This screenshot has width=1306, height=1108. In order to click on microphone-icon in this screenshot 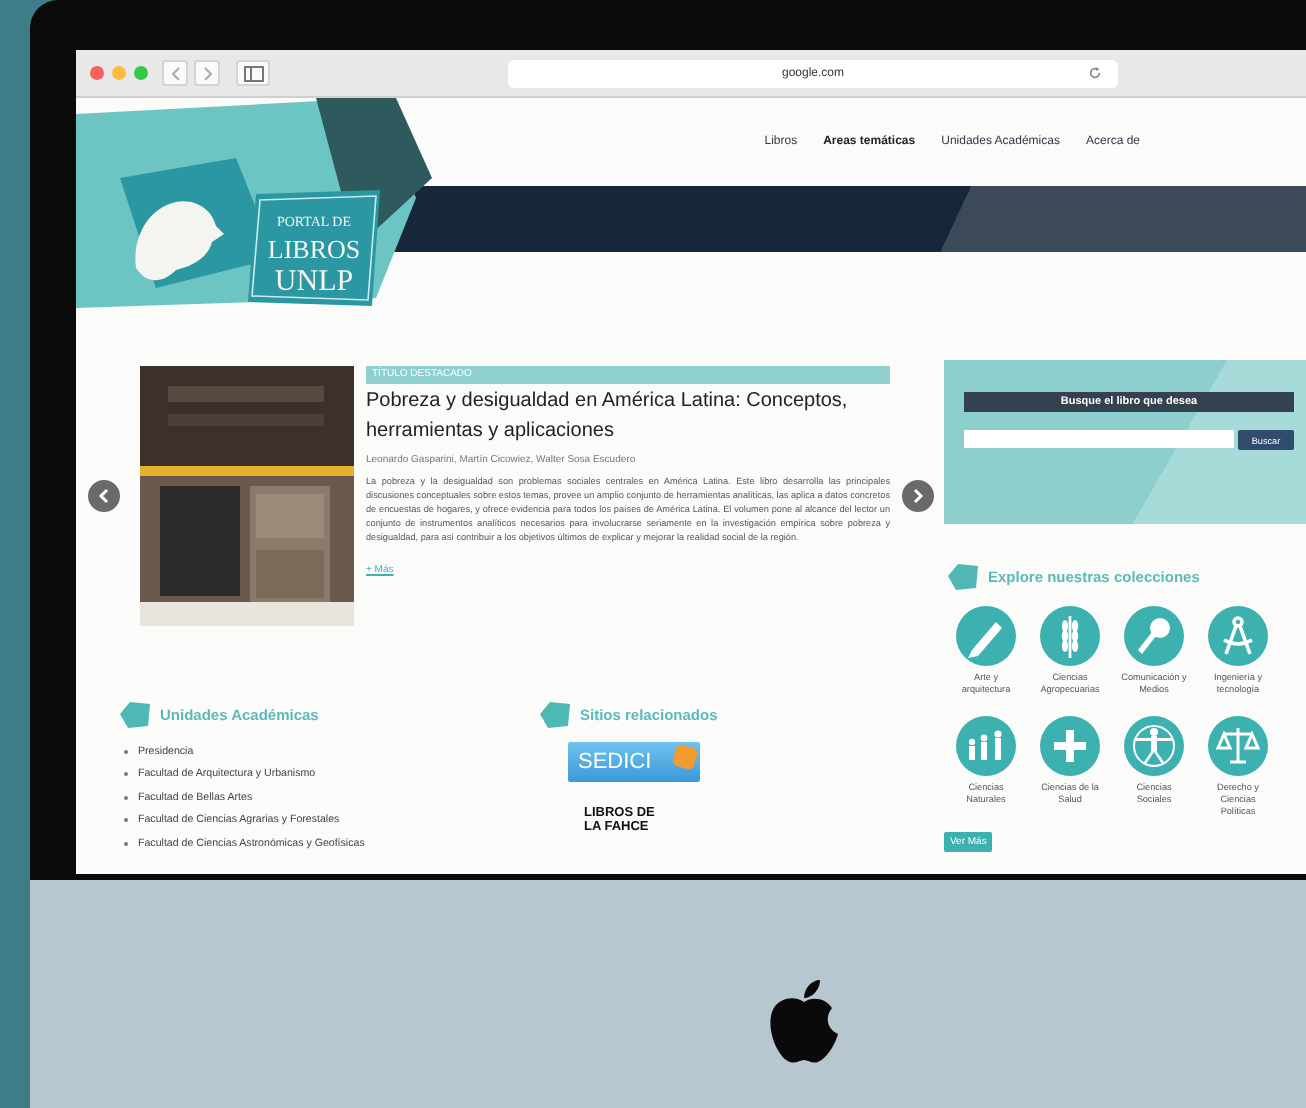, I will do `click(1154, 636)`.